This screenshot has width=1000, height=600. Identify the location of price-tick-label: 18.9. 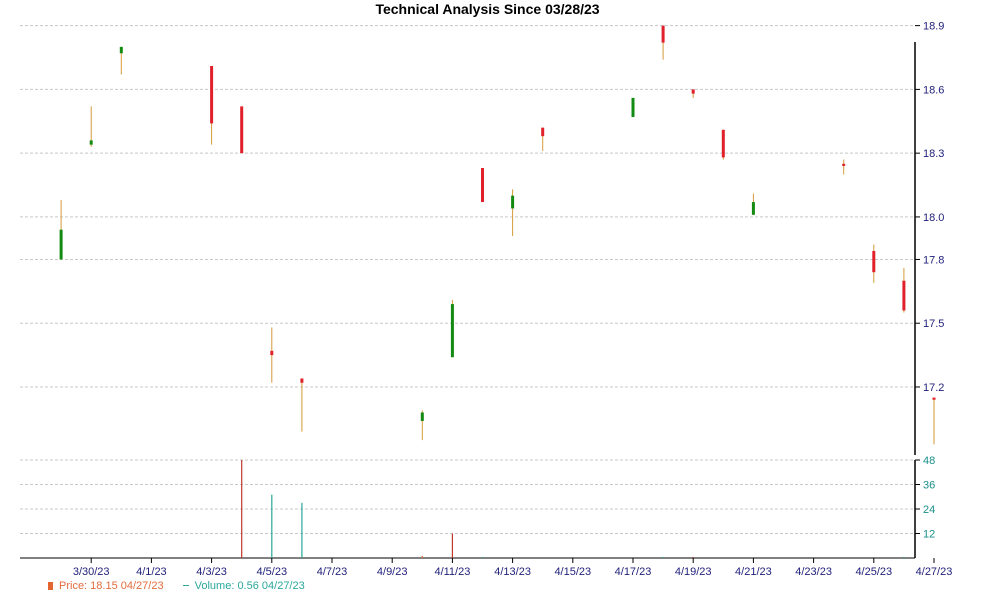
(933, 27).